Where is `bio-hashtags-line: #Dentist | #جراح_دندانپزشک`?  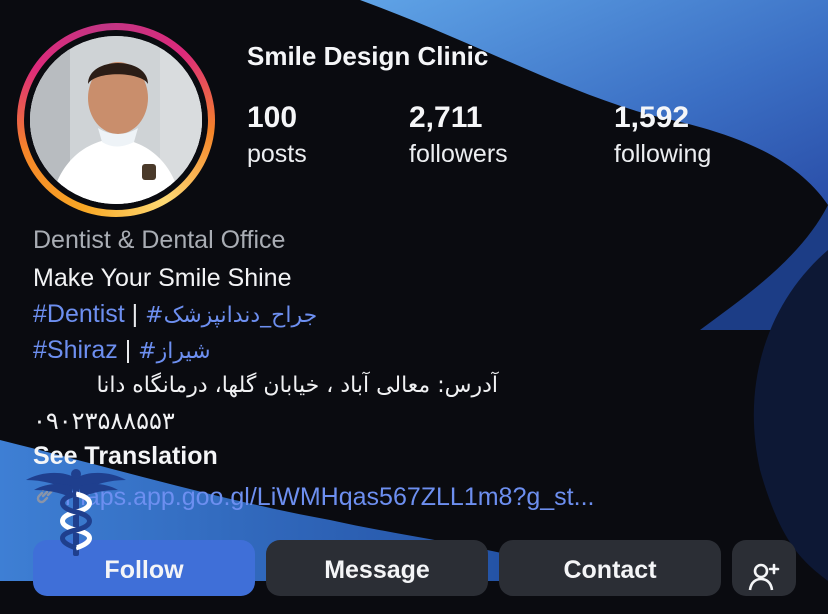 bio-hashtags-line: #Dentist | #جراح_دندانپزشک is located at coordinates (175, 315).